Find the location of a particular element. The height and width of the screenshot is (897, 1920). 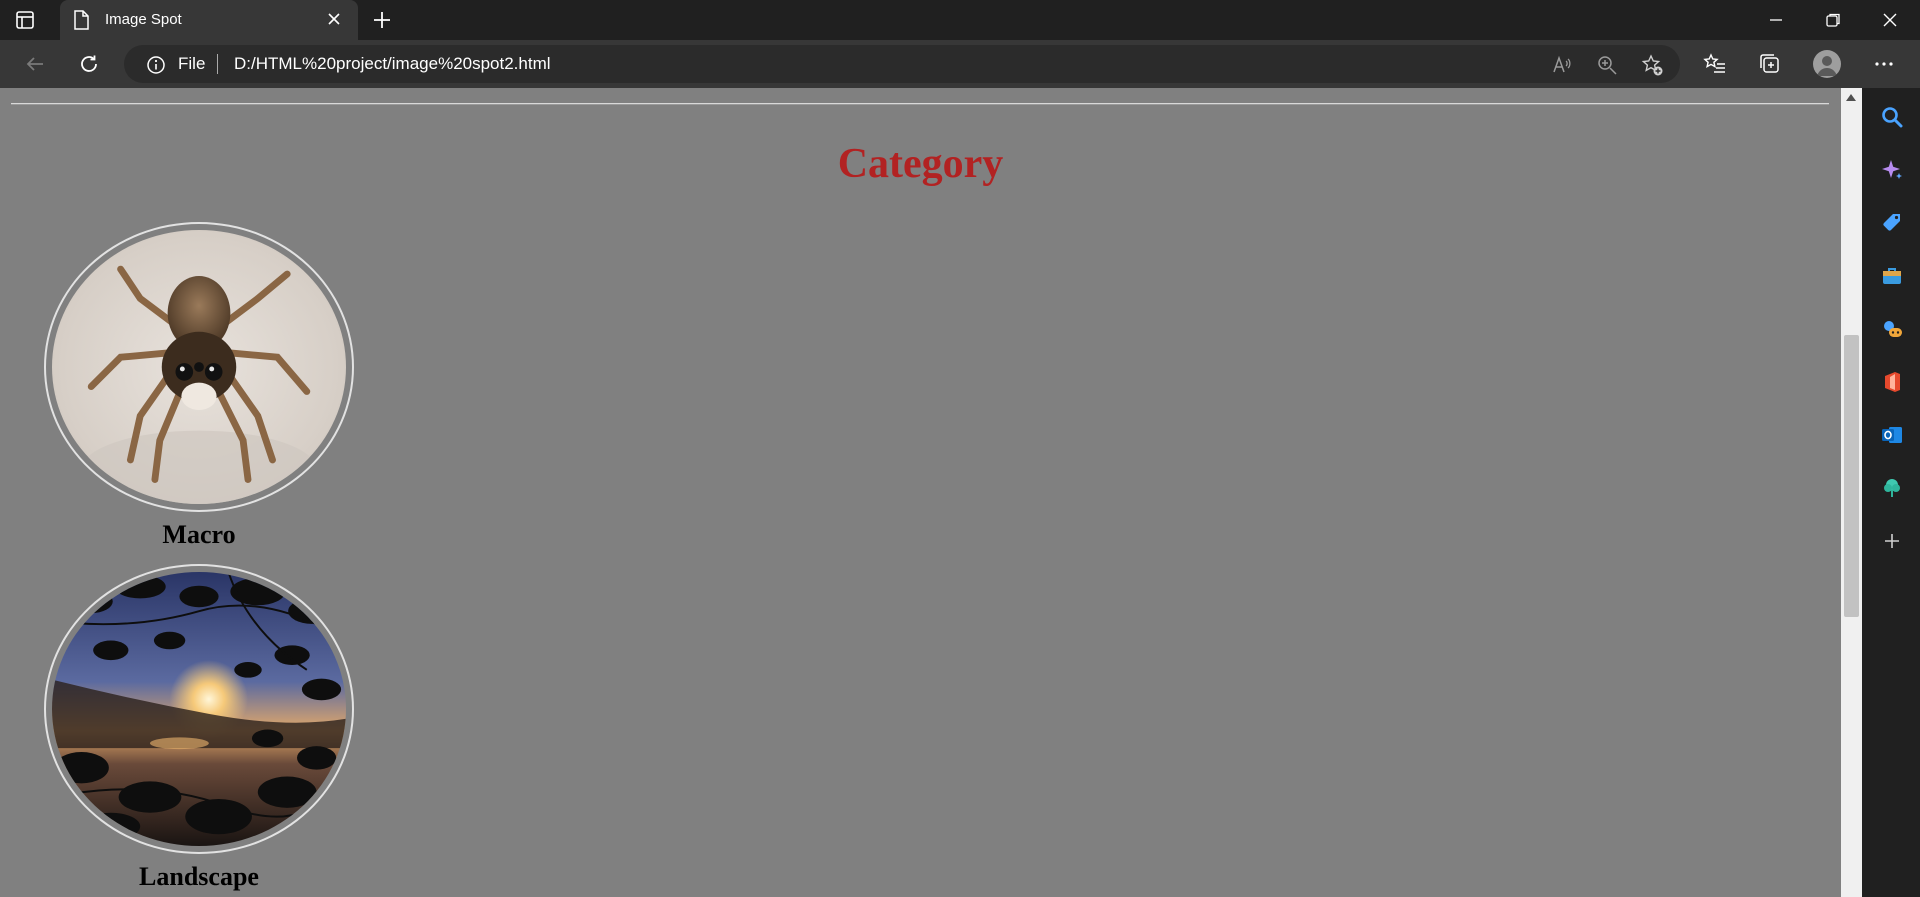

category-card-macro: Macro is located at coordinates (199, 386).